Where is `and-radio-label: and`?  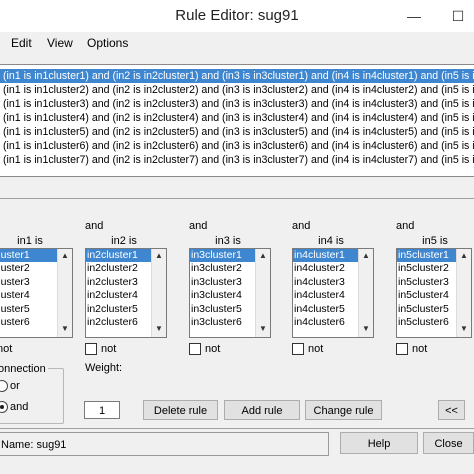
and-radio-label: and is located at coordinates (19, 407).